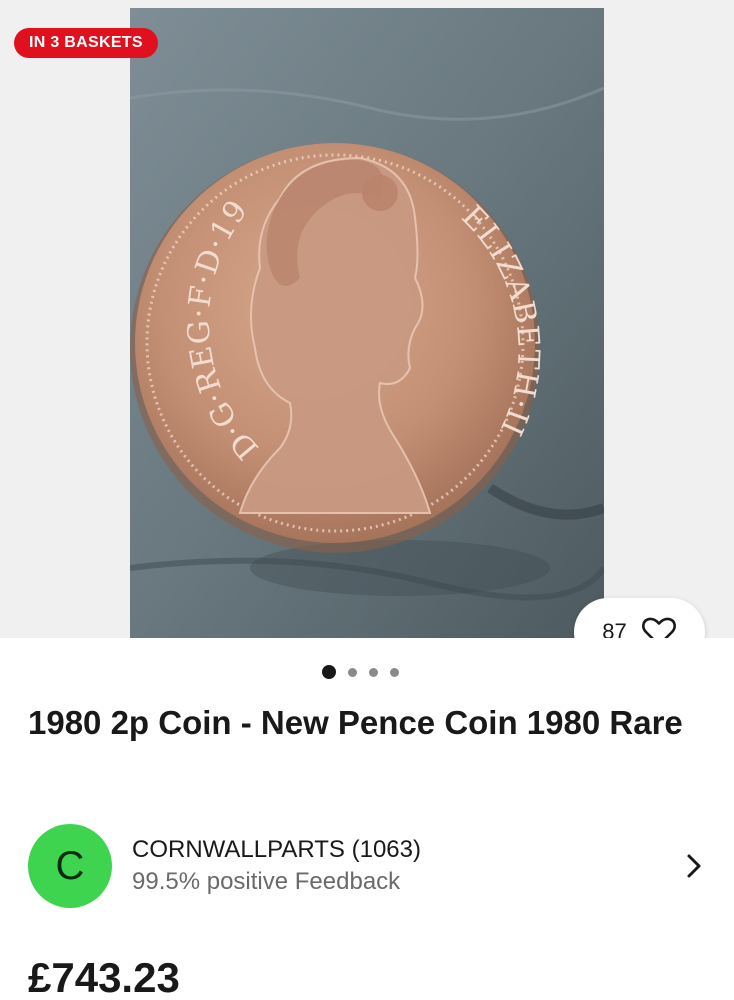  Describe the element at coordinates (276, 849) in the screenshot. I see `seller-name: CORNWALLPARTS (1063)` at that location.